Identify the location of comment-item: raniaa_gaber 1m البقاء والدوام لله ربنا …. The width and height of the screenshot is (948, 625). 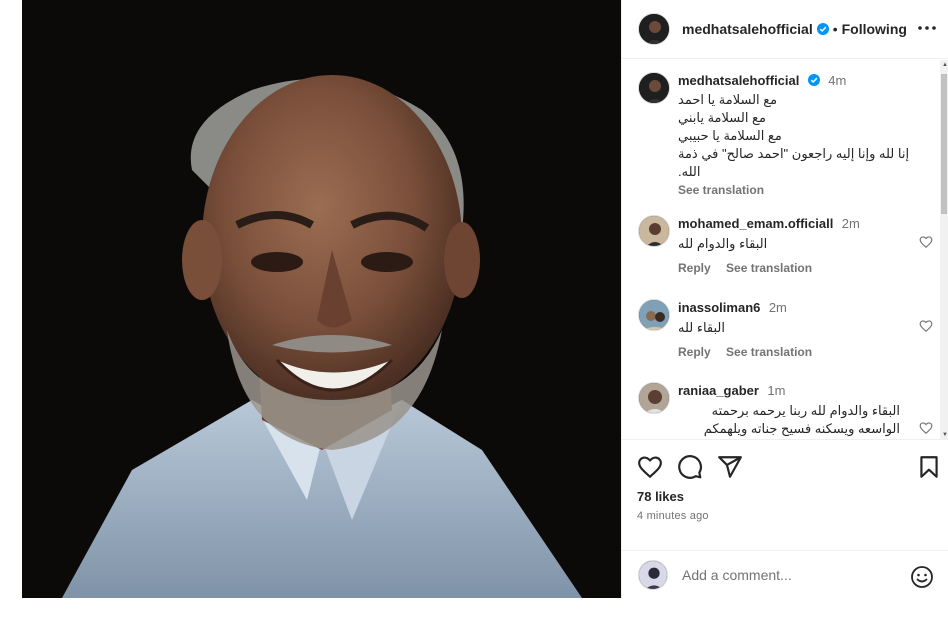
(785, 410).